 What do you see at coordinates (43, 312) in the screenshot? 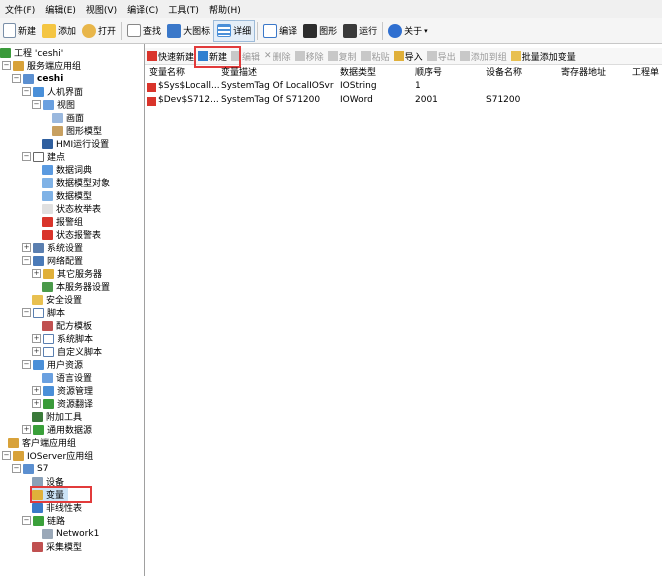
I see `tree-item-scripts: − 脚本` at bounding box center [43, 312].